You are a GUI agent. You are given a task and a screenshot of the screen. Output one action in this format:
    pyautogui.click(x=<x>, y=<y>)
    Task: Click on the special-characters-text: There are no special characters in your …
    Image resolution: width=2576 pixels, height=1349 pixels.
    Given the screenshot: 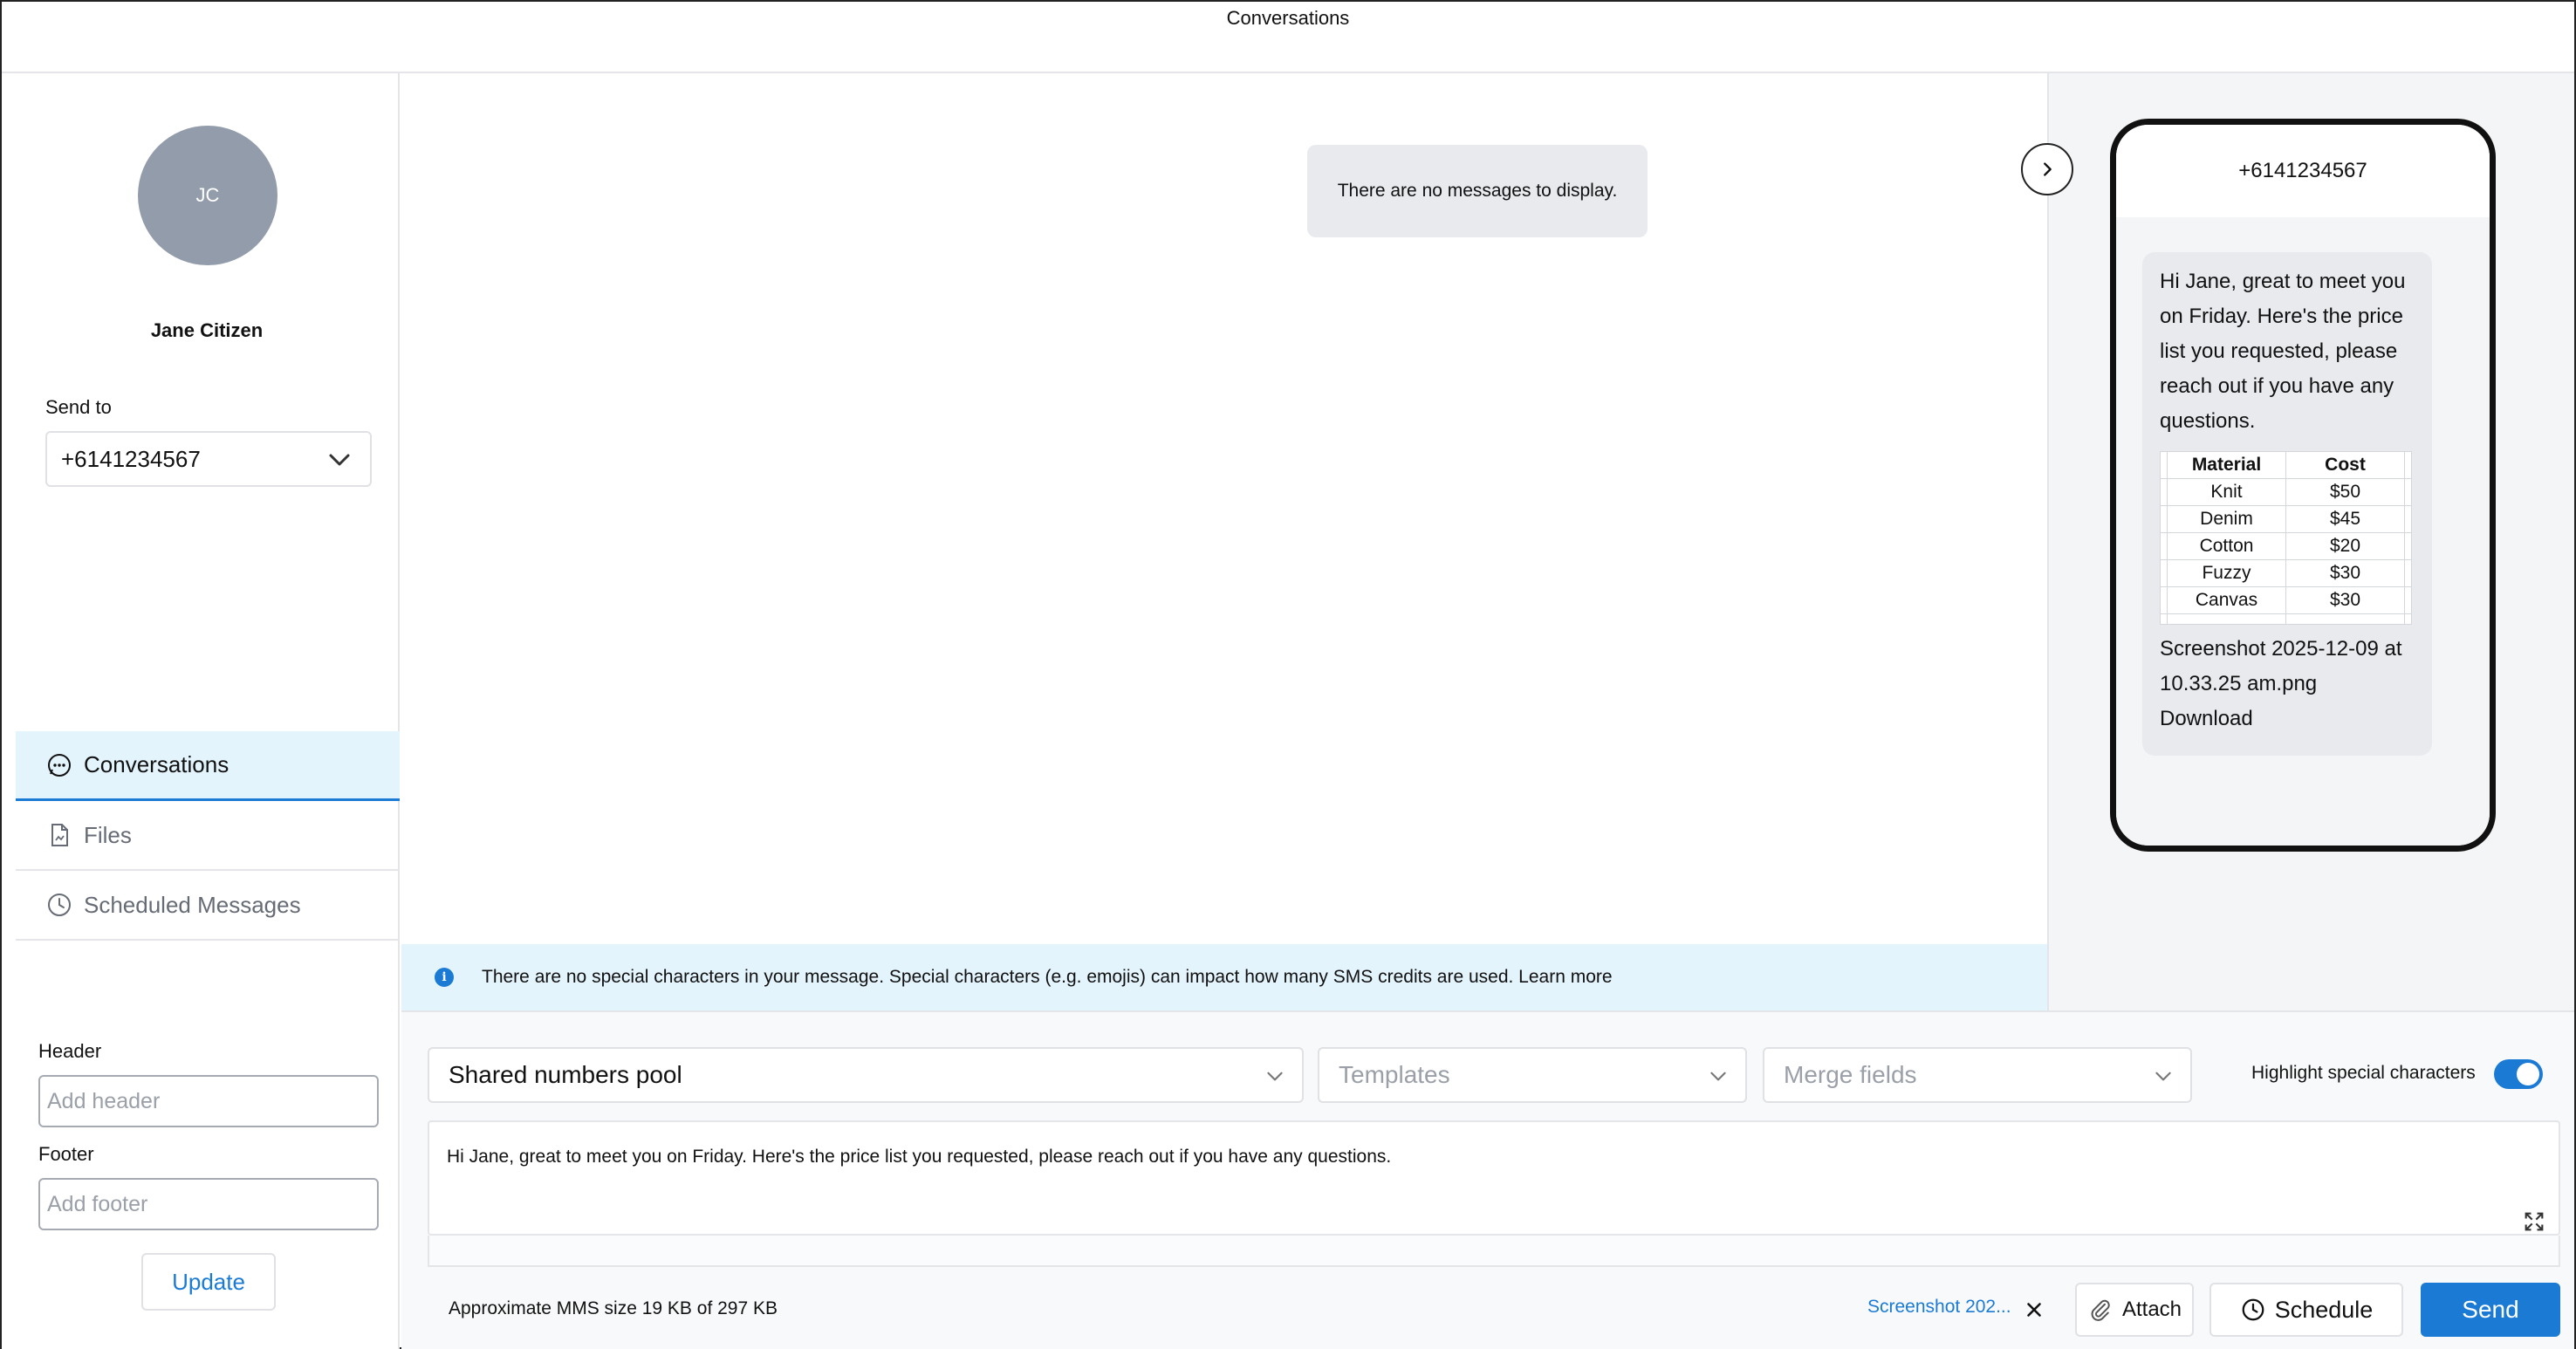 What is the action you would take?
    pyautogui.click(x=1047, y=977)
    